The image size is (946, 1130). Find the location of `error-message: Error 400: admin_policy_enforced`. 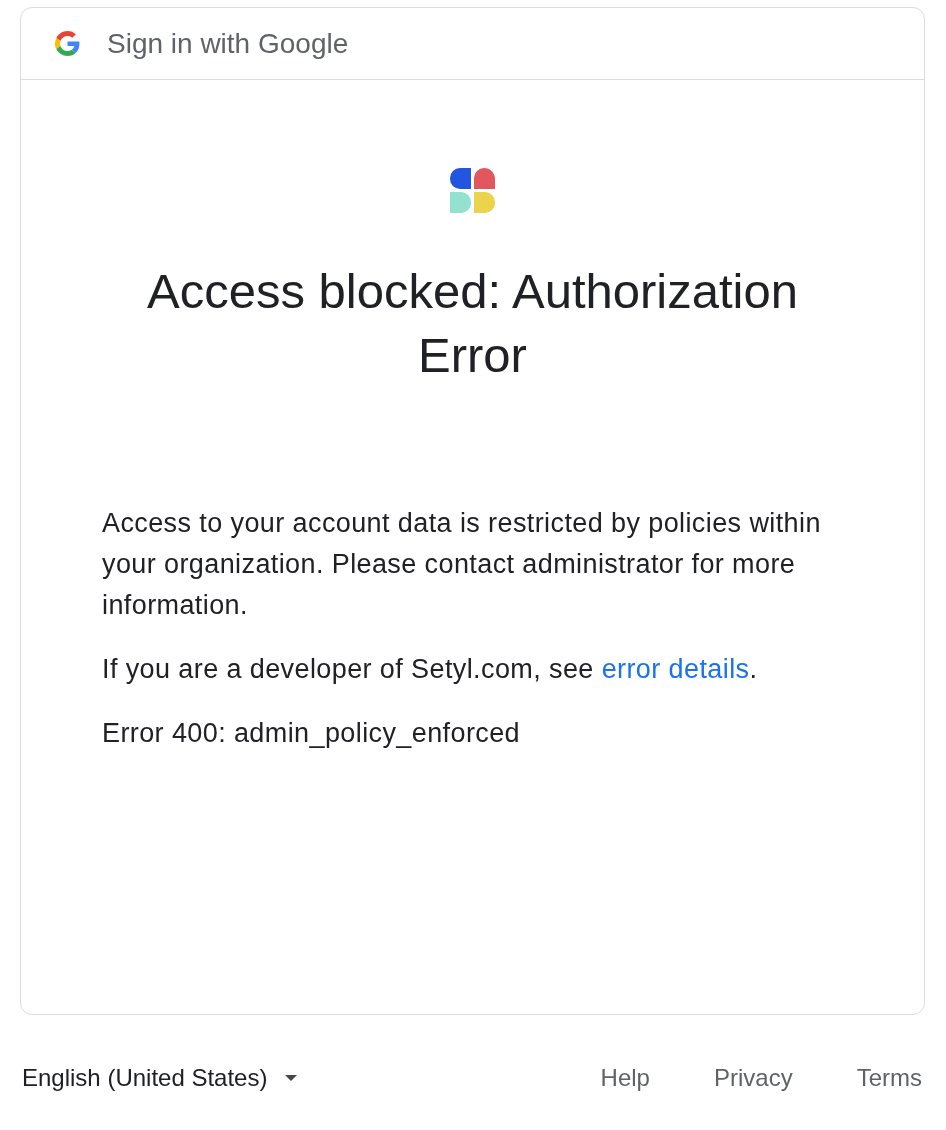

error-message: Error 400: admin_policy_enforced is located at coordinates (312, 733).